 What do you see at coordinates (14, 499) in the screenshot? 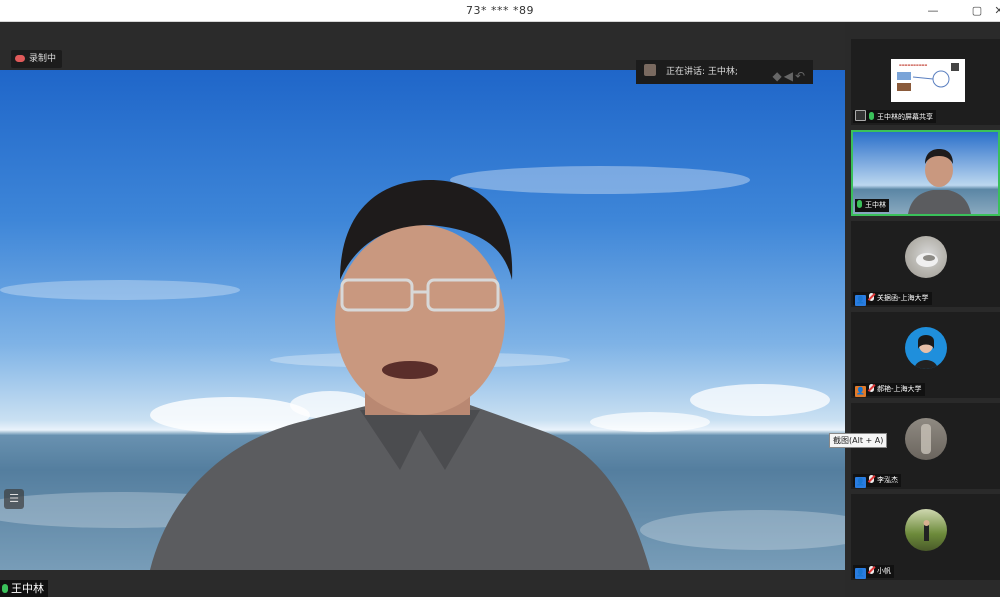
I see `list-toggle-icon: ☰` at bounding box center [14, 499].